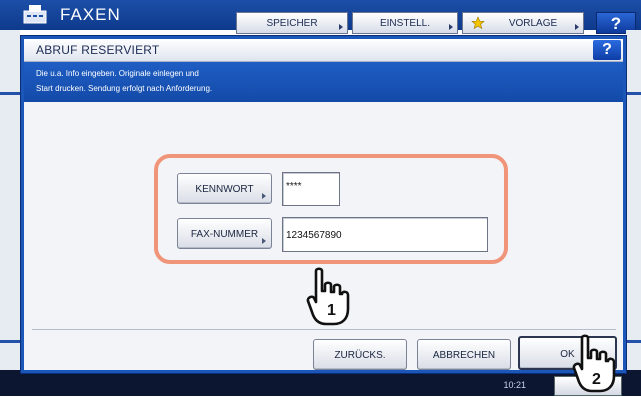 This screenshot has height=397, width=641. I want to click on tab-label: SPEICHER, so click(292, 23).